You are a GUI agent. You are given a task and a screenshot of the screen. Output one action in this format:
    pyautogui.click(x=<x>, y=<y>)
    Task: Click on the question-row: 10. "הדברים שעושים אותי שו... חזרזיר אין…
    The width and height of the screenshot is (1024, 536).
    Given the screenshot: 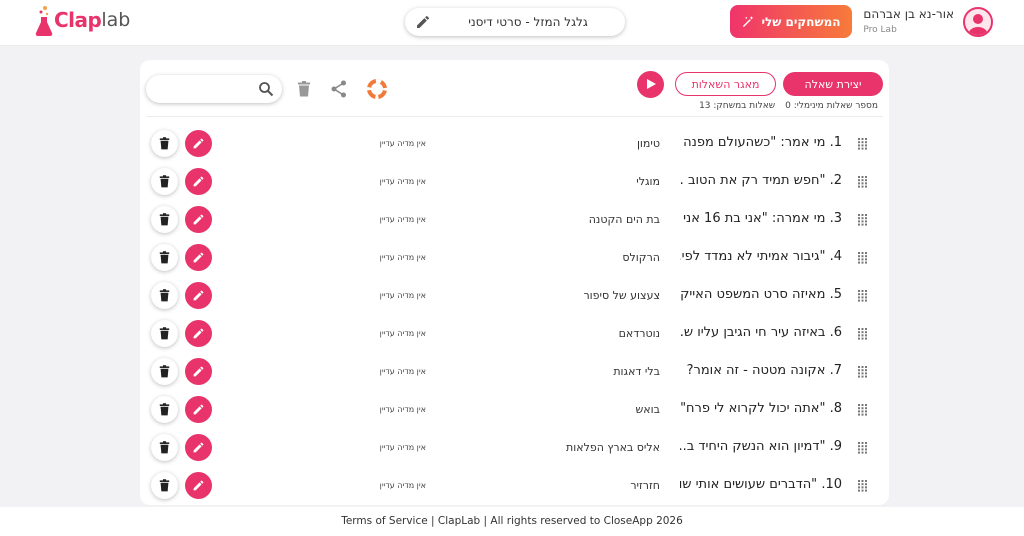 What is the action you would take?
    pyautogui.click(x=514, y=486)
    